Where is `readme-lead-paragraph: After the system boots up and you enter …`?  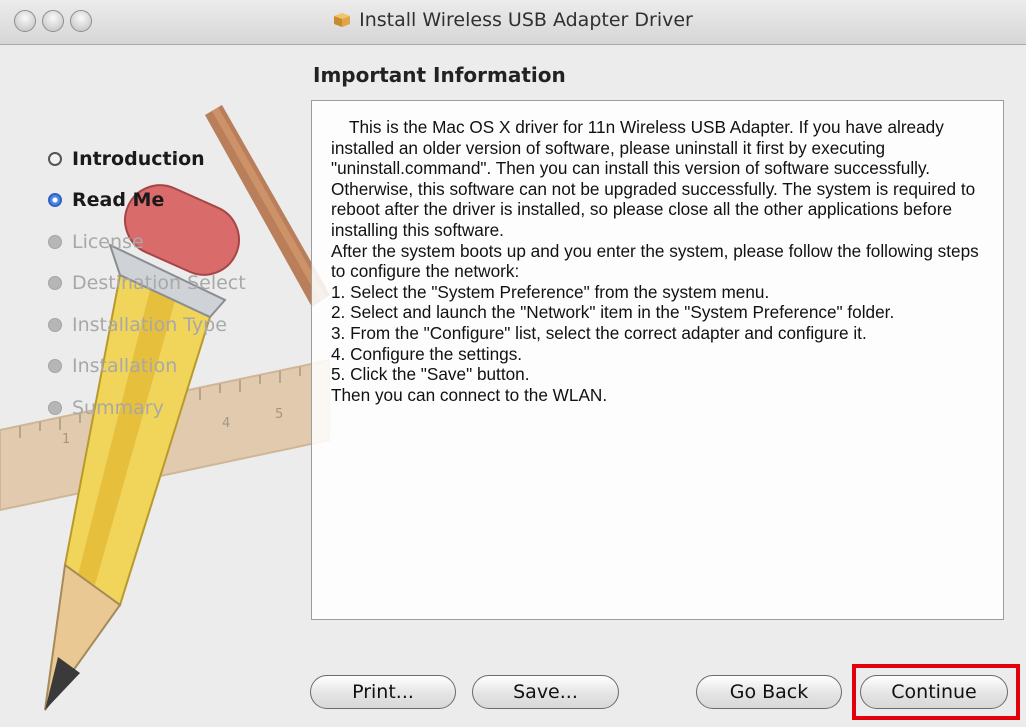
readme-lead-paragraph: After the system boots up and you enter … is located at coordinates (655, 261).